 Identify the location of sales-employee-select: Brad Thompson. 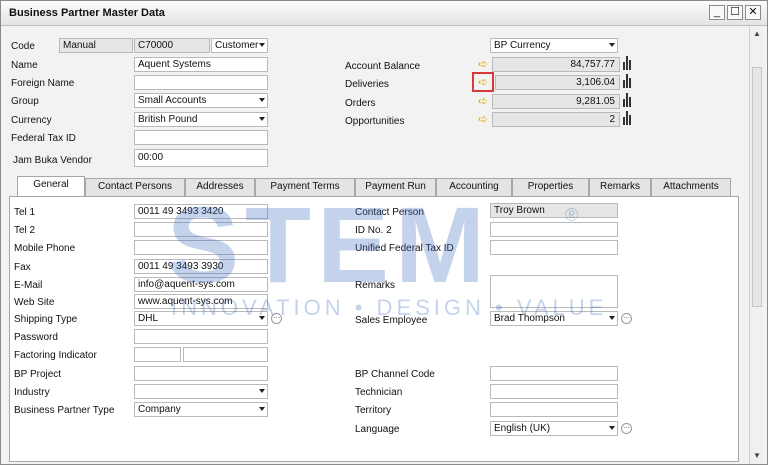
(554, 318).